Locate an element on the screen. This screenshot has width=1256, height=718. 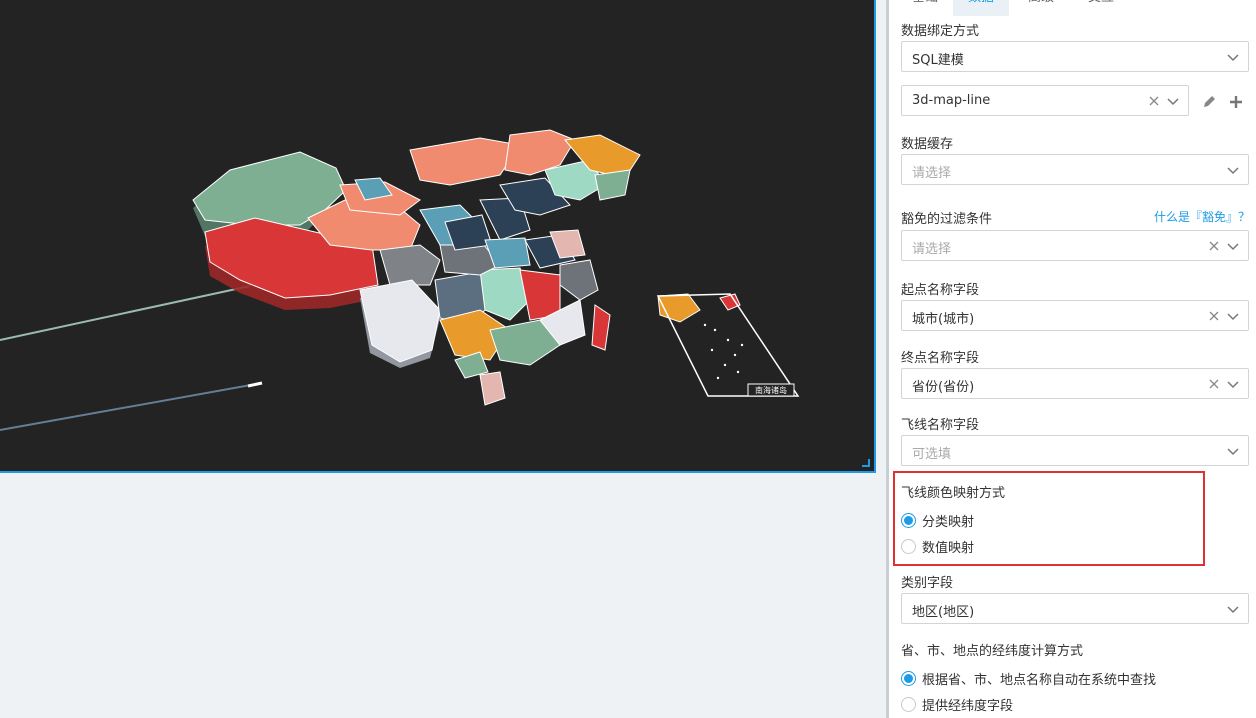
flight-line-head is located at coordinates (255, 384).